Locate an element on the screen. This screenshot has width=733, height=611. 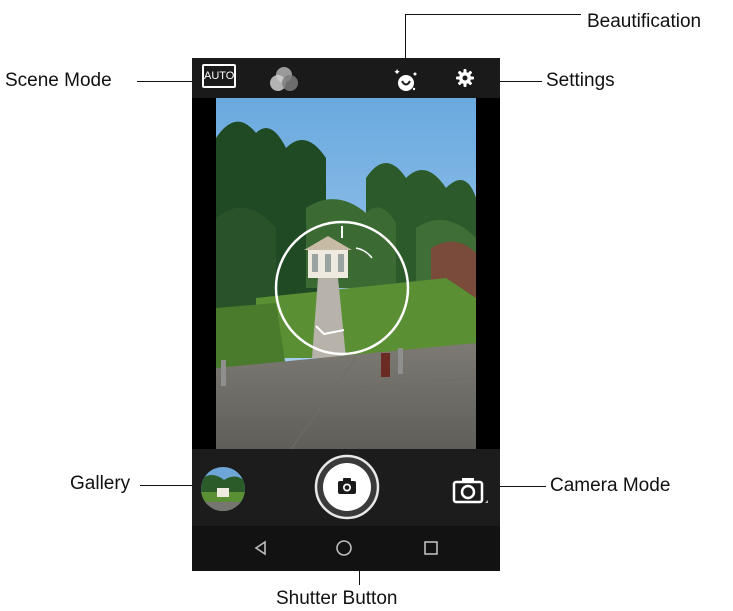
scene-mode-icon: AUTO is located at coordinates (219, 76).